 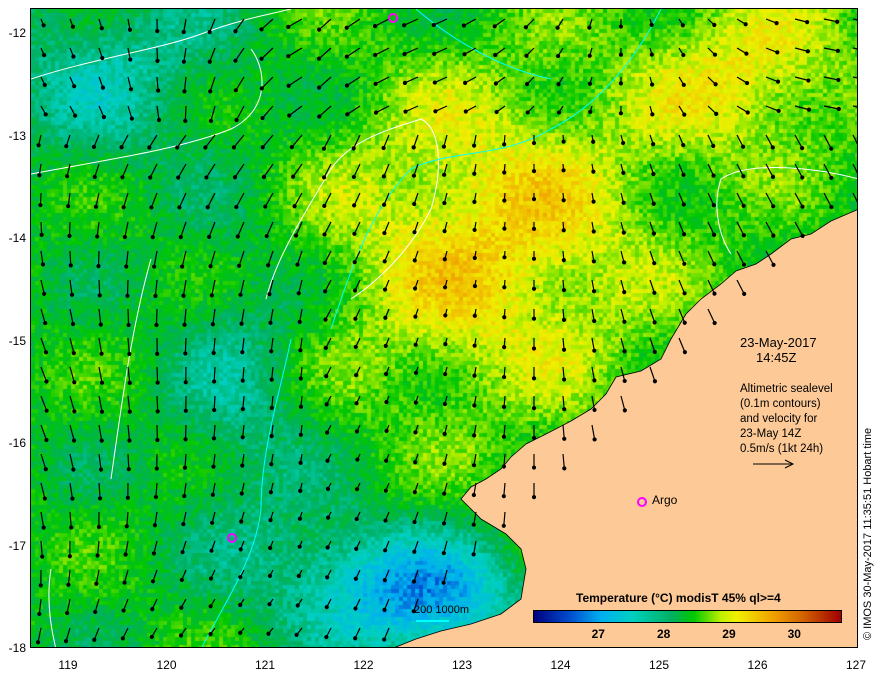 I want to click on lat-tick-label: -12, so click(x=17, y=33).